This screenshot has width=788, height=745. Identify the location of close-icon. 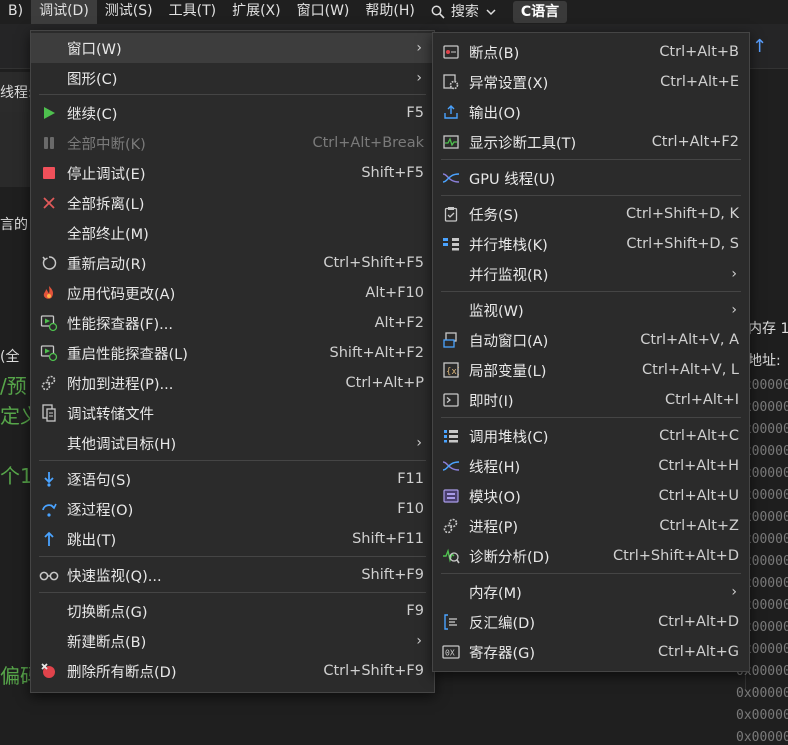
(49, 203).